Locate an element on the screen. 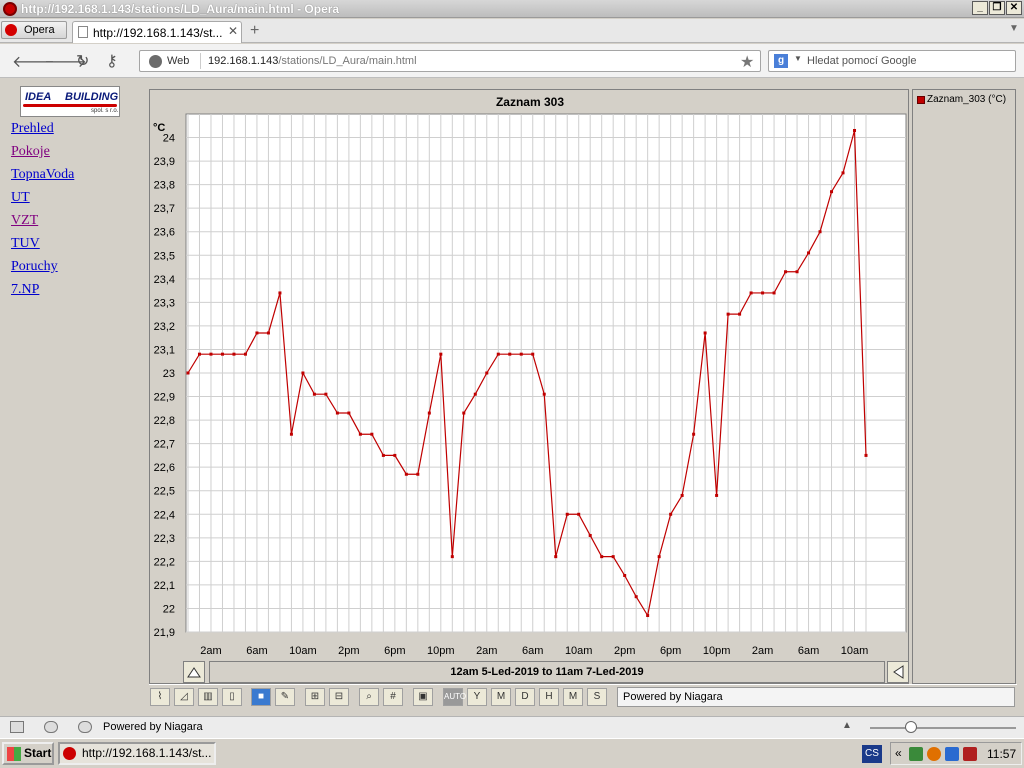 The image size is (1024, 768). tray-expand-icon: « is located at coordinates (898, 753).